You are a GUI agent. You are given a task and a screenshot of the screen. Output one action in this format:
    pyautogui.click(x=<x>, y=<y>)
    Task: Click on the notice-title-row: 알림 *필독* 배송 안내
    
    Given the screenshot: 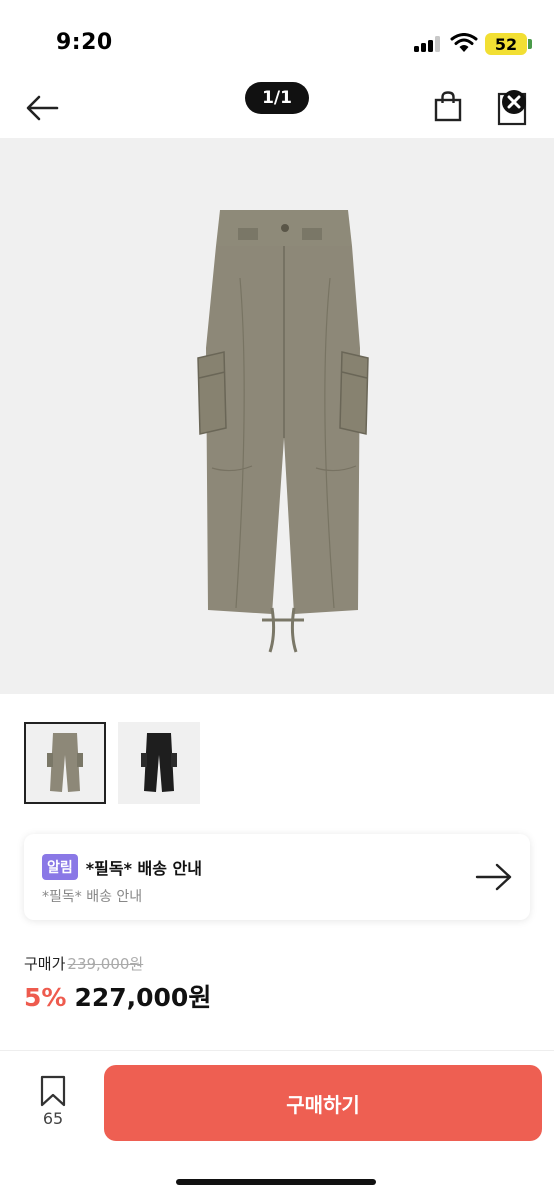 What is the action you would take?
    pyautogui.click(x=122, y=867)
    